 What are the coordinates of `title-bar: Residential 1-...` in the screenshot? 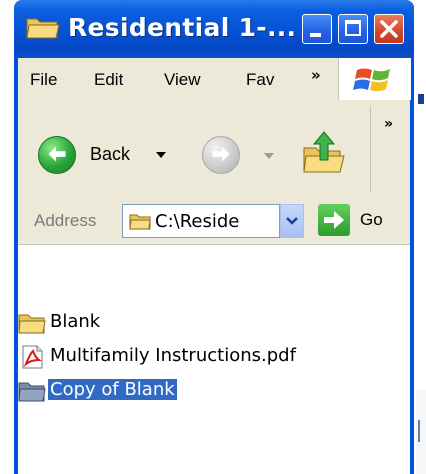 It's located at (214, 29).